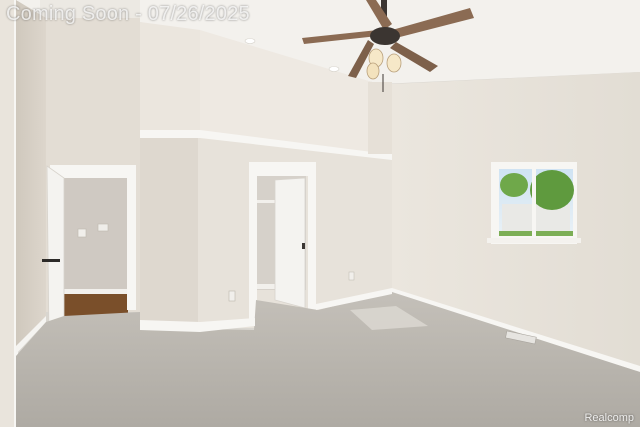  I want to click on upper-wall-right-shadow, so click(380, 118).